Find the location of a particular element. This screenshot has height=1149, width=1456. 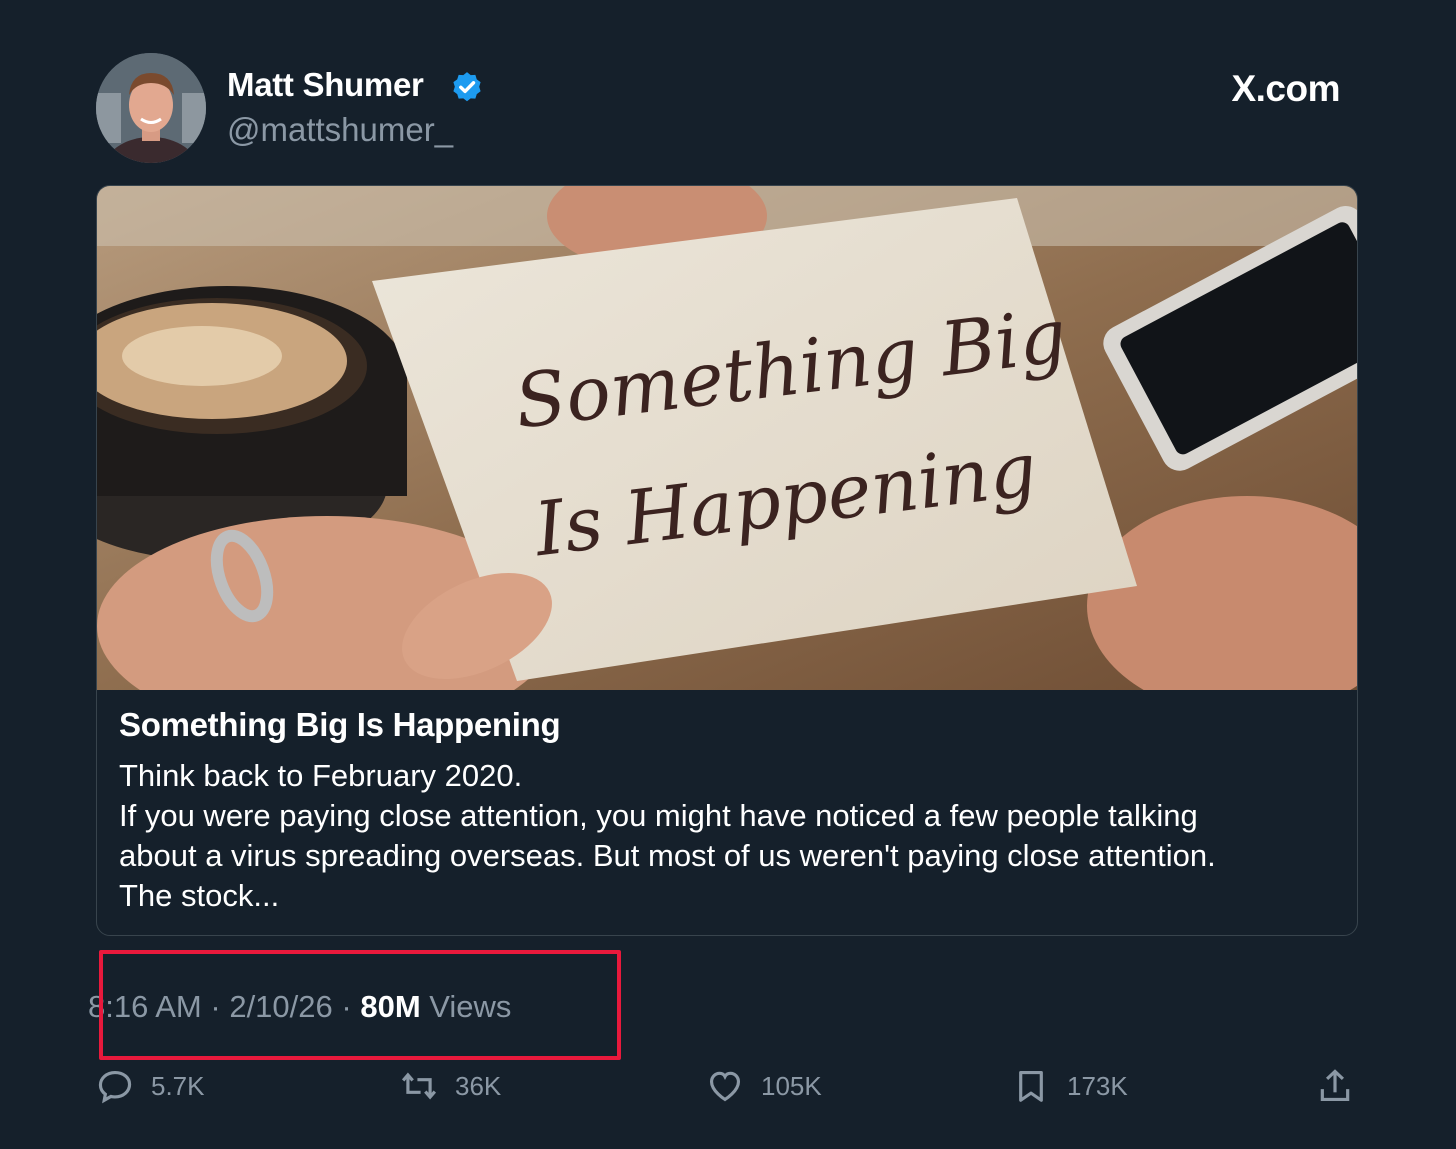

author-handle: @mattshumer_ is located at coordinates (340, 130).